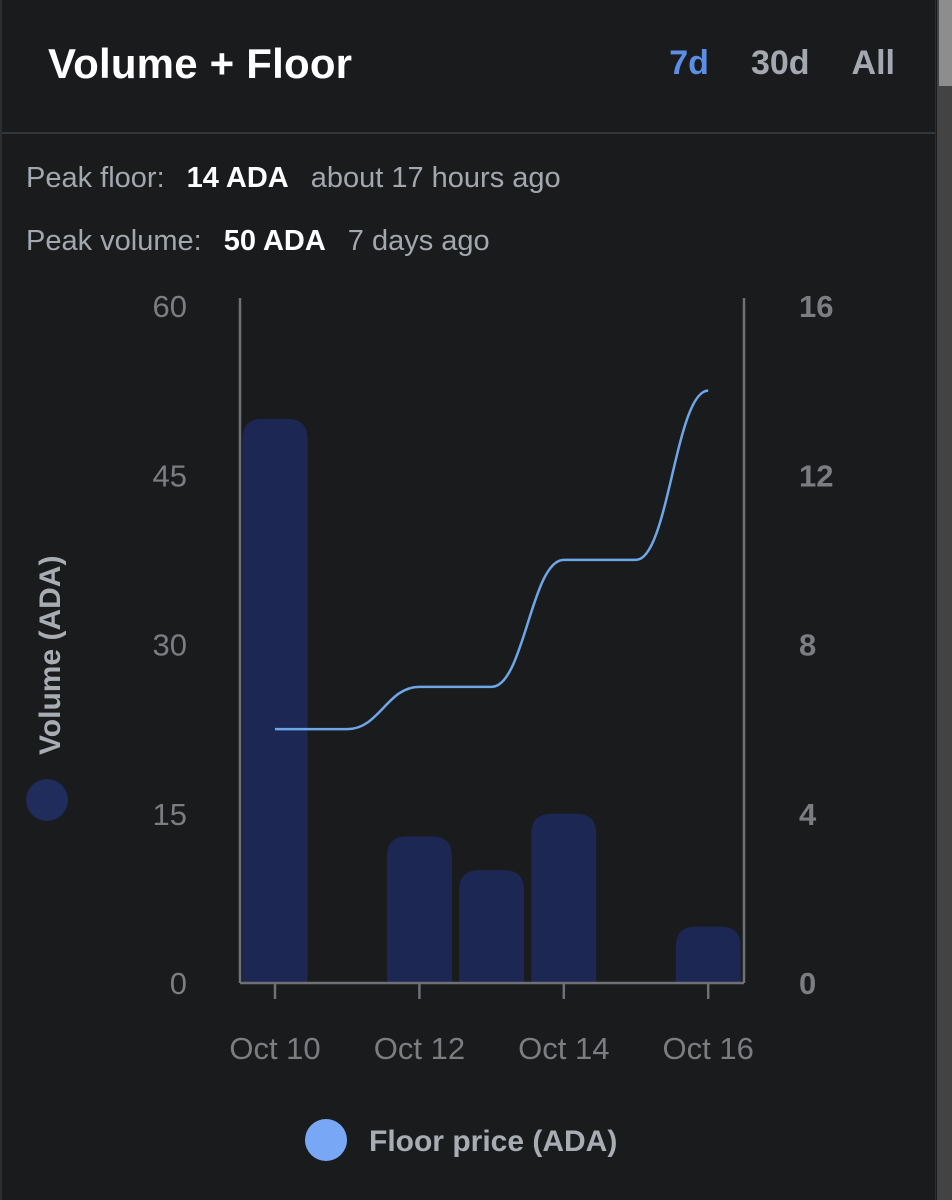 The width and height of the screenshot is (952, 1200). I want to click on y-tick-label: 30, so click(170, 645).